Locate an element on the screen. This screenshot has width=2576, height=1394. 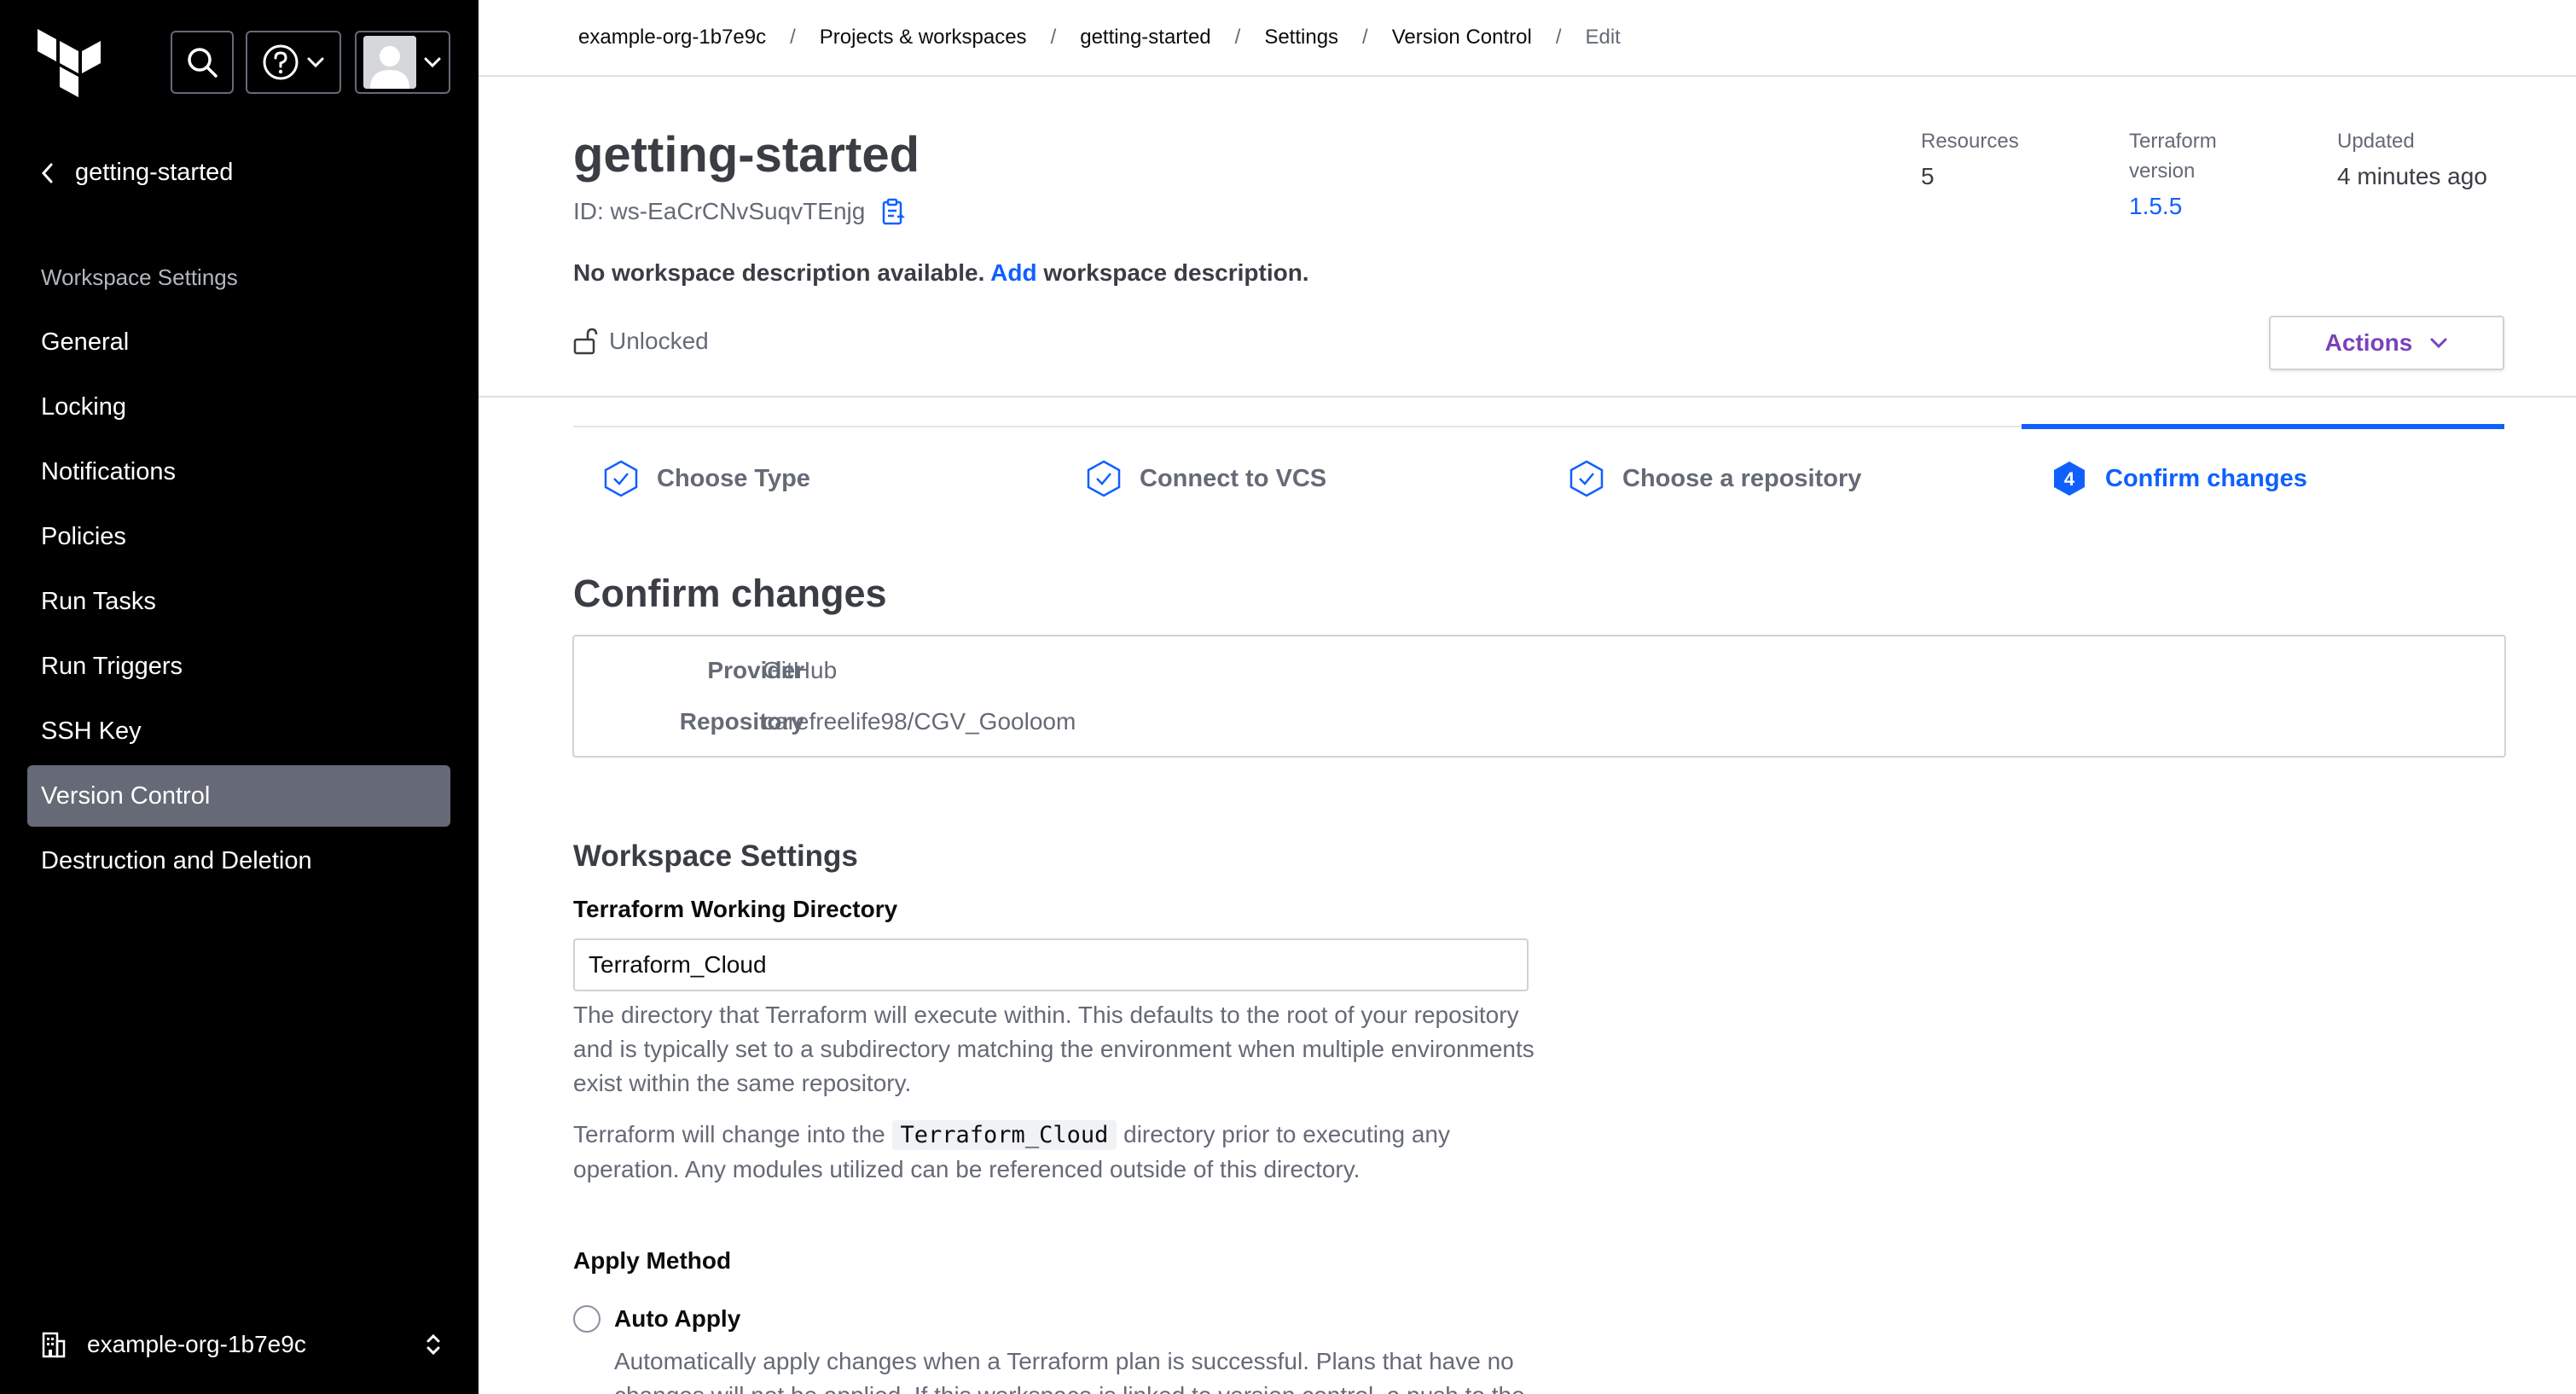
sidebar-item-destruction-and-deletion: Destruction and Deletion is located at coordinates (238, 861).